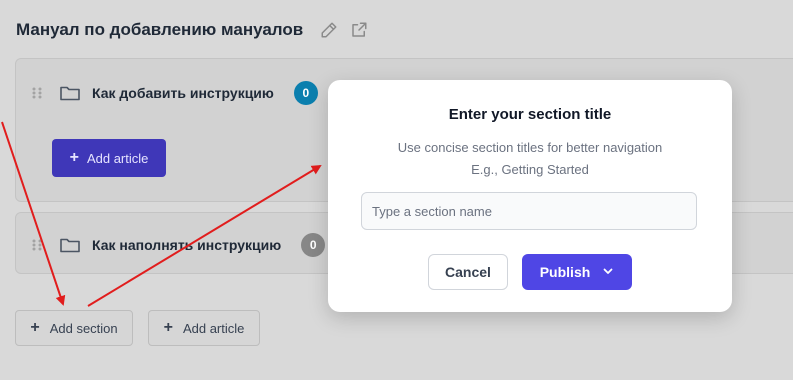 Image resolution: width=793 pixels, height=380 pixels. I want to click on add-article-button: + Add article, so click(109, 158).